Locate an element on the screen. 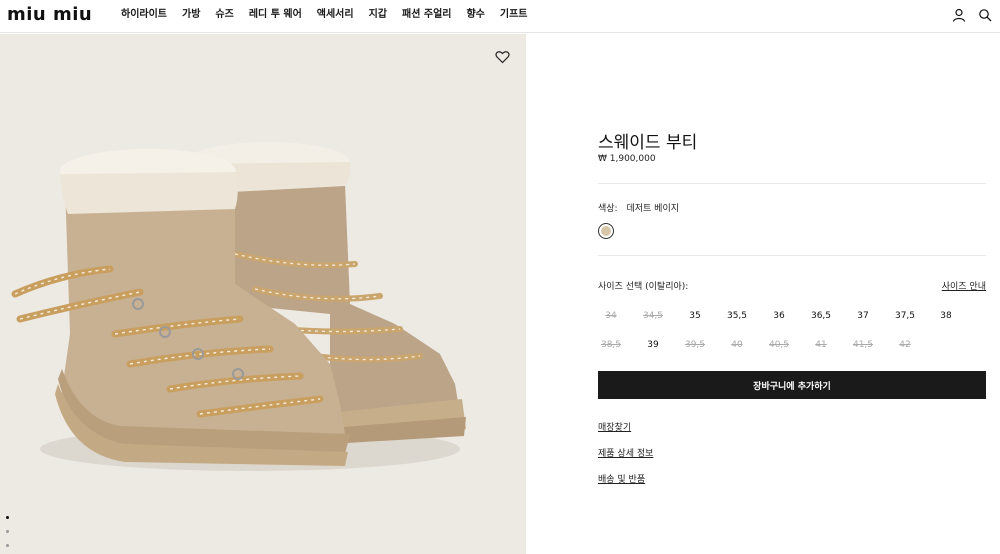 The width and height of the screenshot is (1000, 554). size-option: 42 is located at coordinates (905, 345).